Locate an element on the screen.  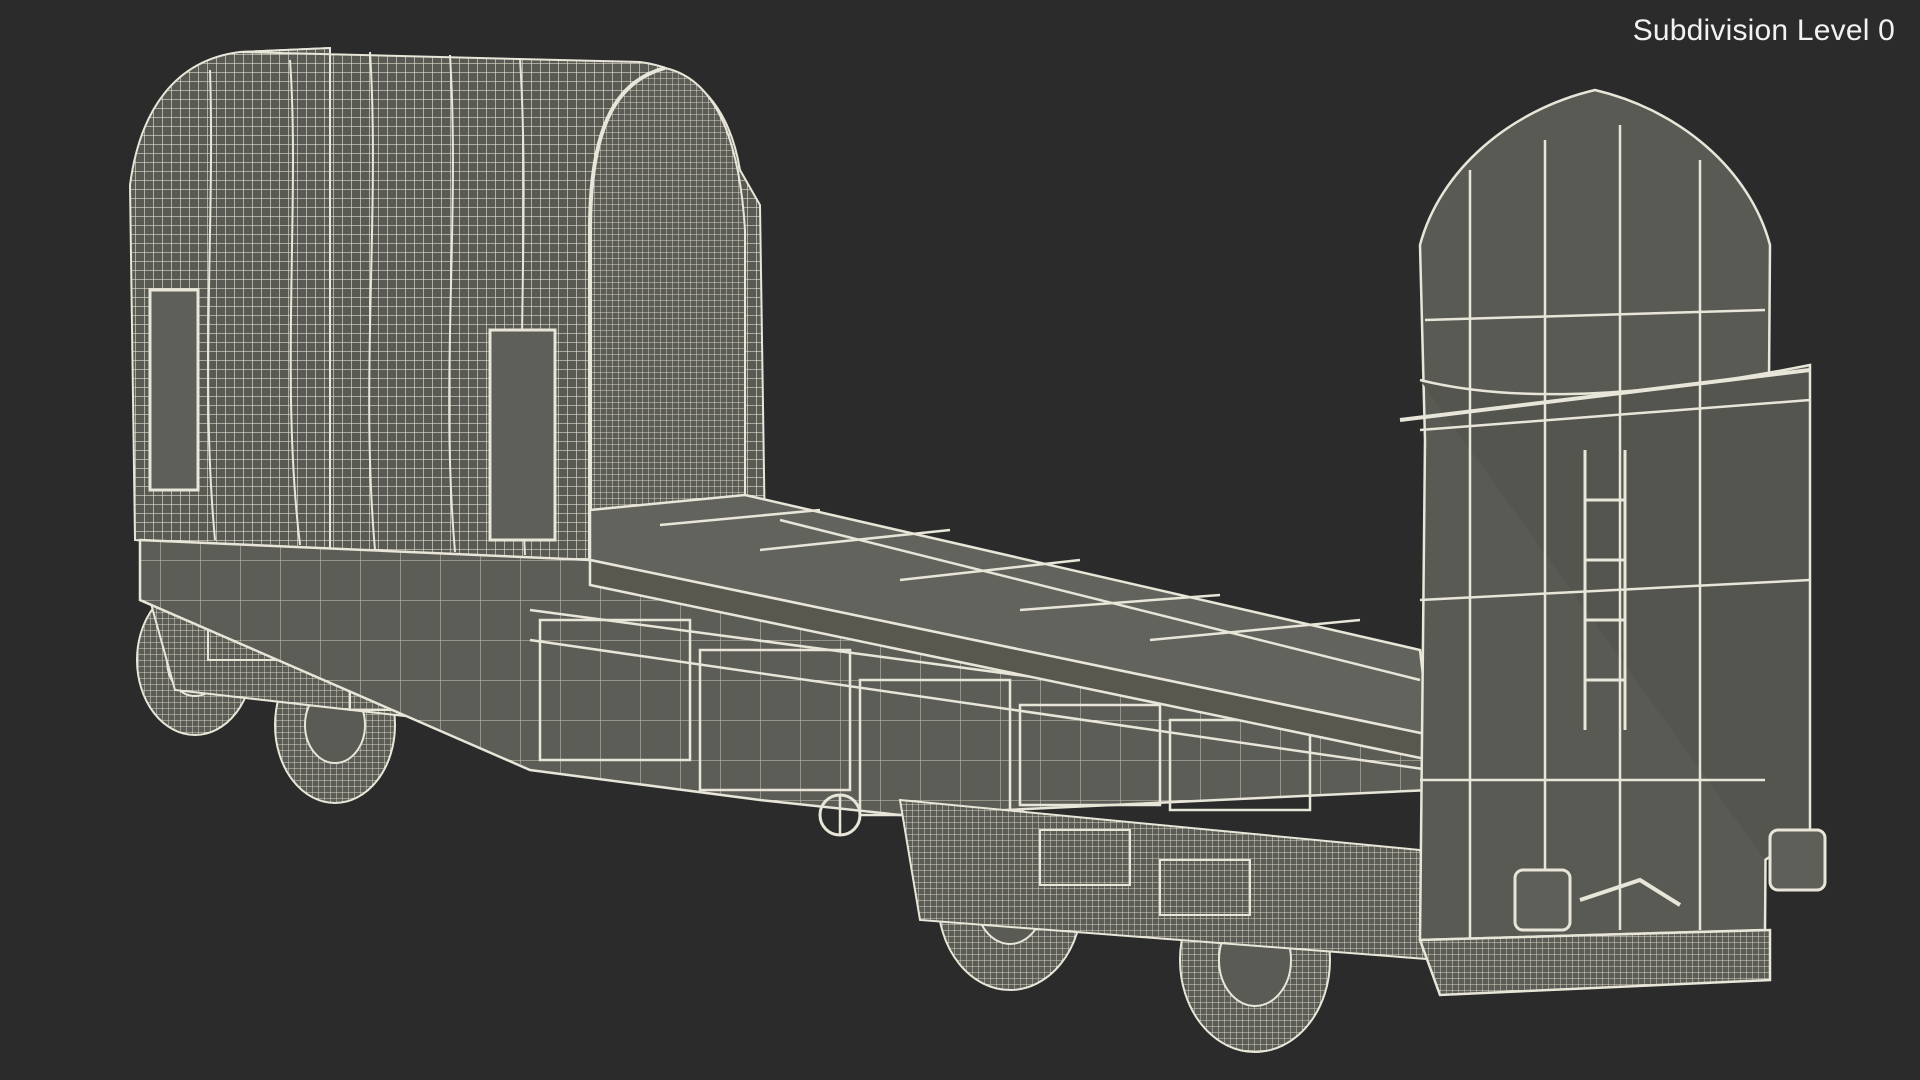
subdivision-level-label: Subdivision Level 0 is located at coordinates (1763, 30).